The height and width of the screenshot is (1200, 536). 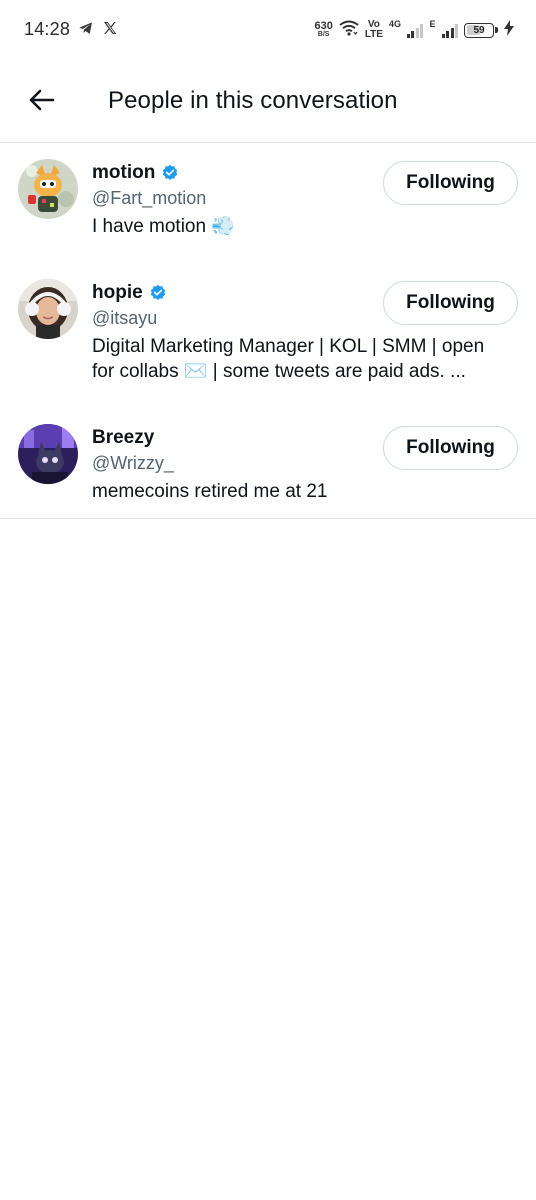 What do you see at coordinates (86, 30) in the screenshot?
I see `telegram-icon` at bounding box center [86, 30].